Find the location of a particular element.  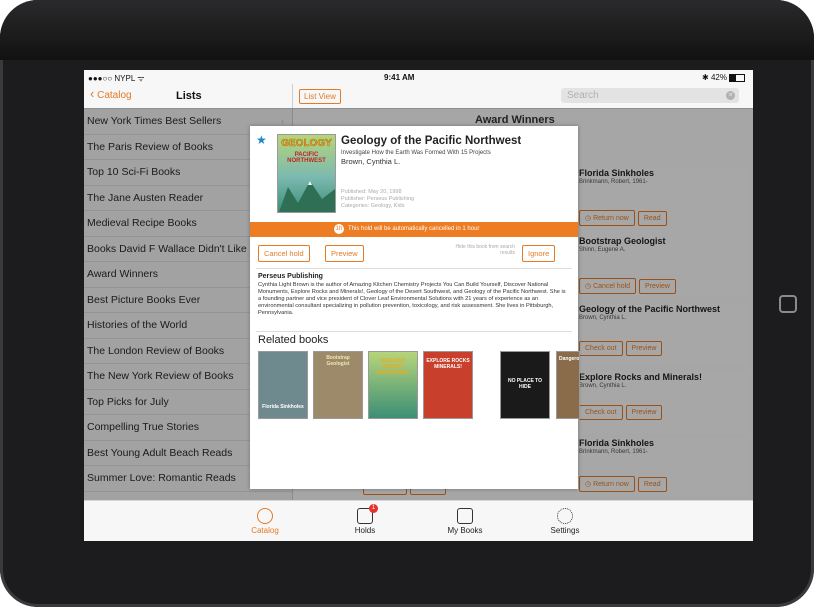

tab-bar: Catalog 1 Holds My Books Settings is located at coordinates (418, 520).